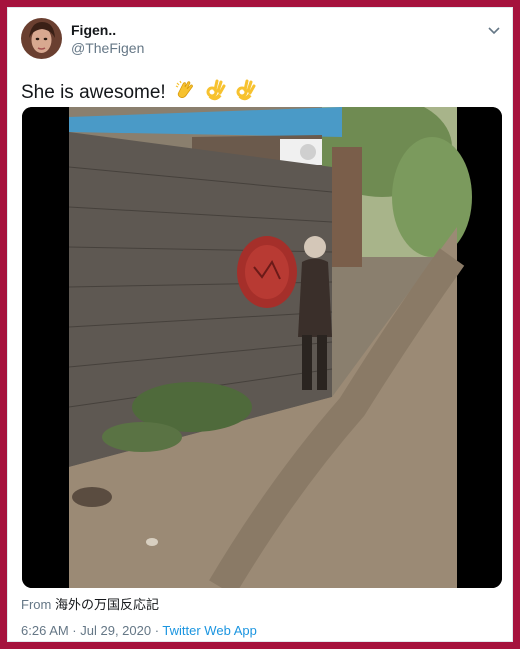 This screenshot has height=649, width=520. What do you see at coordinates (185, 93) in the screenshot?
I see `clapping-hands-icon` at bounding box center [185, 93].